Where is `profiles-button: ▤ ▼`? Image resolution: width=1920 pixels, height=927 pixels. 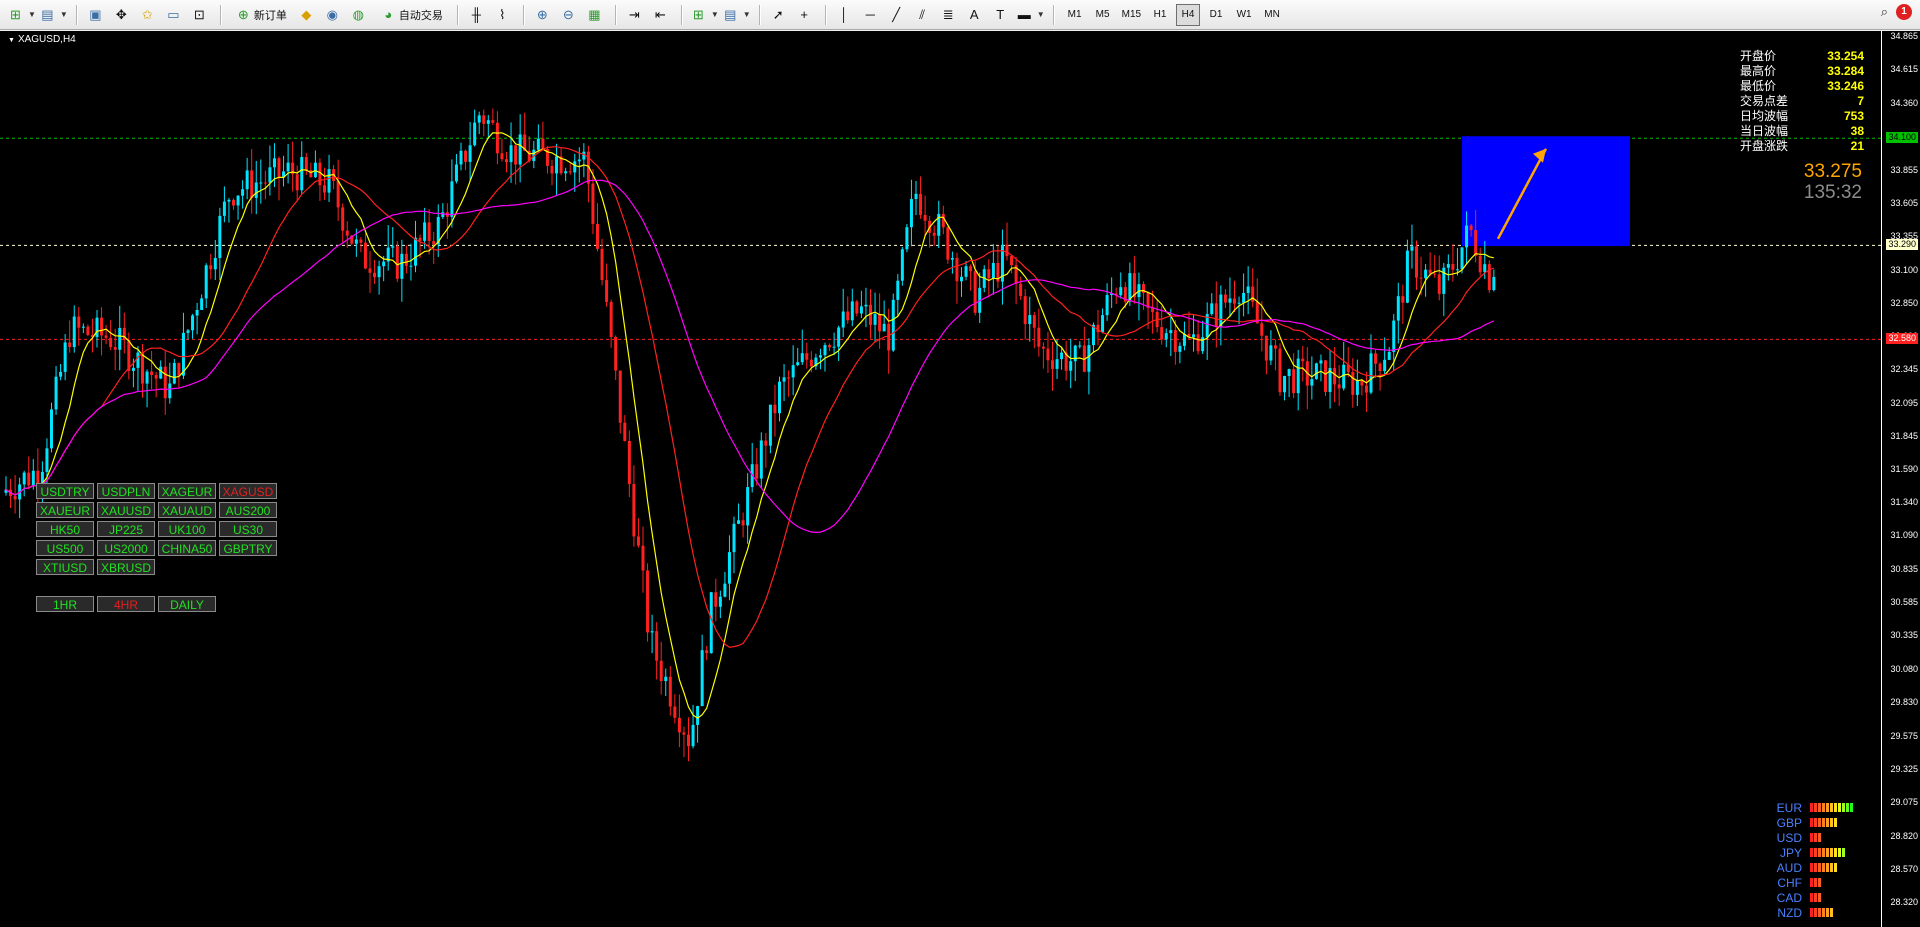 profiles-button: ▤ ▼ is located at coordinates (54, 15).